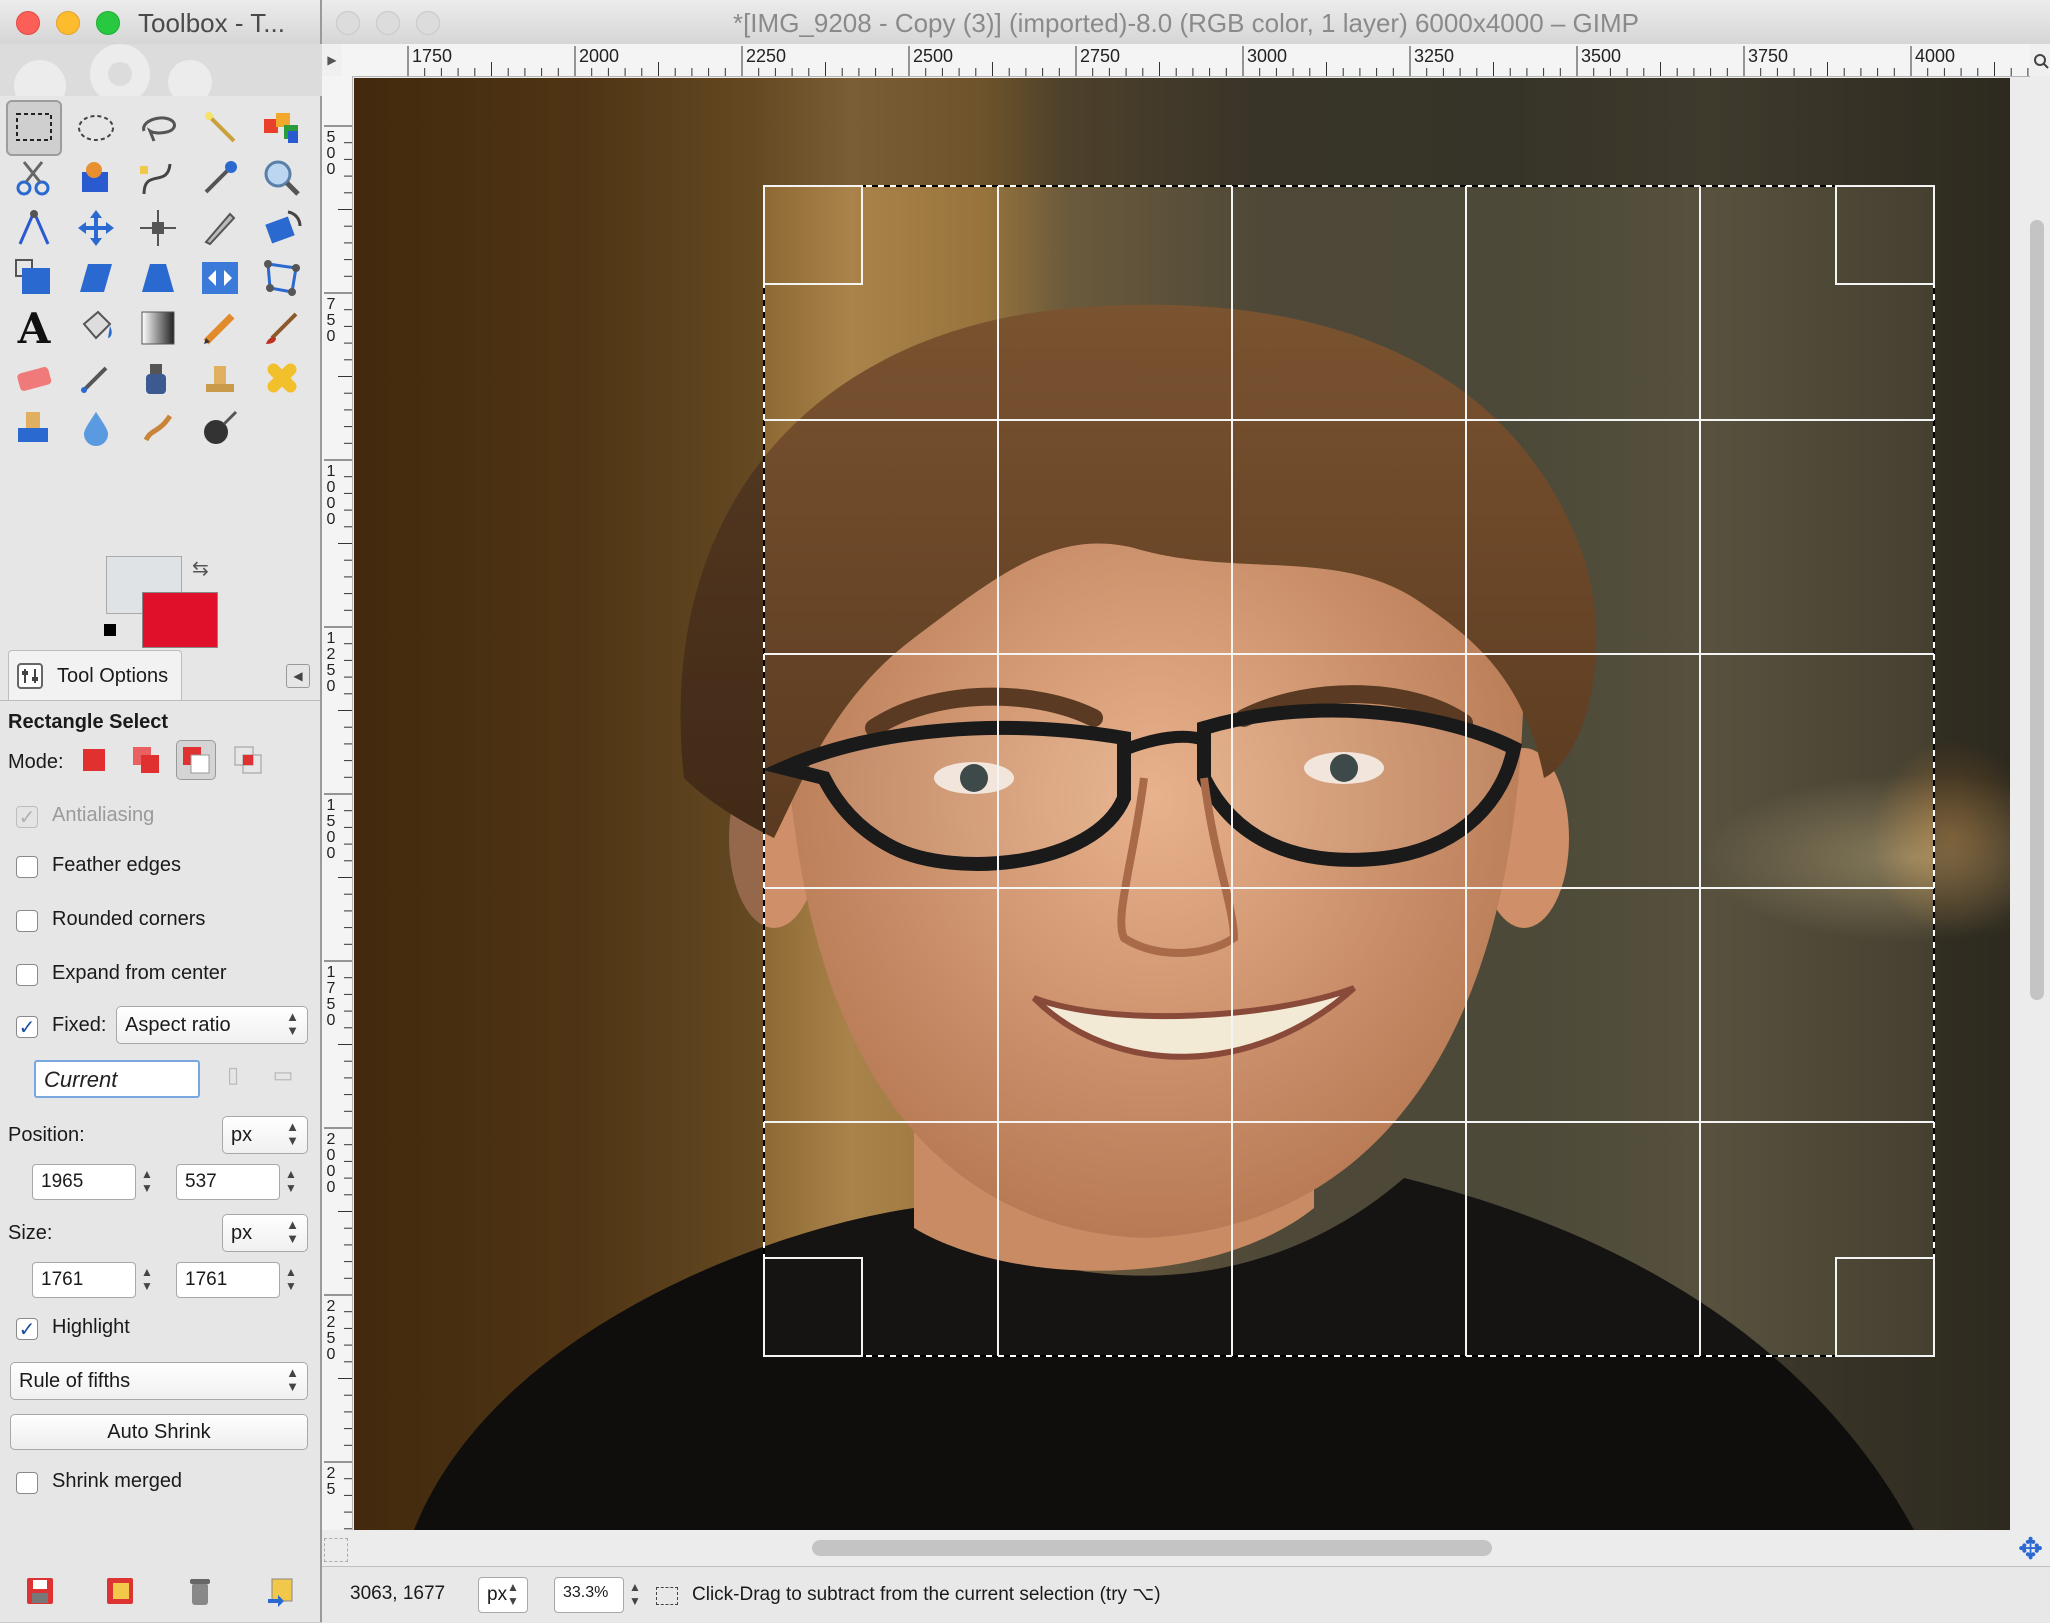  What do you see at coordinates (220, 328) in the screenshot?
I see `pencil-tool` at bounding box center [220, 328].